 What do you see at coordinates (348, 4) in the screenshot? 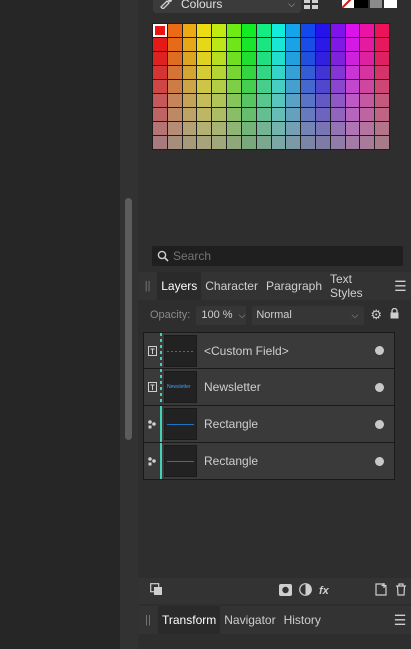
I see `no-fill-swatch` at bounding box center [348, 4].